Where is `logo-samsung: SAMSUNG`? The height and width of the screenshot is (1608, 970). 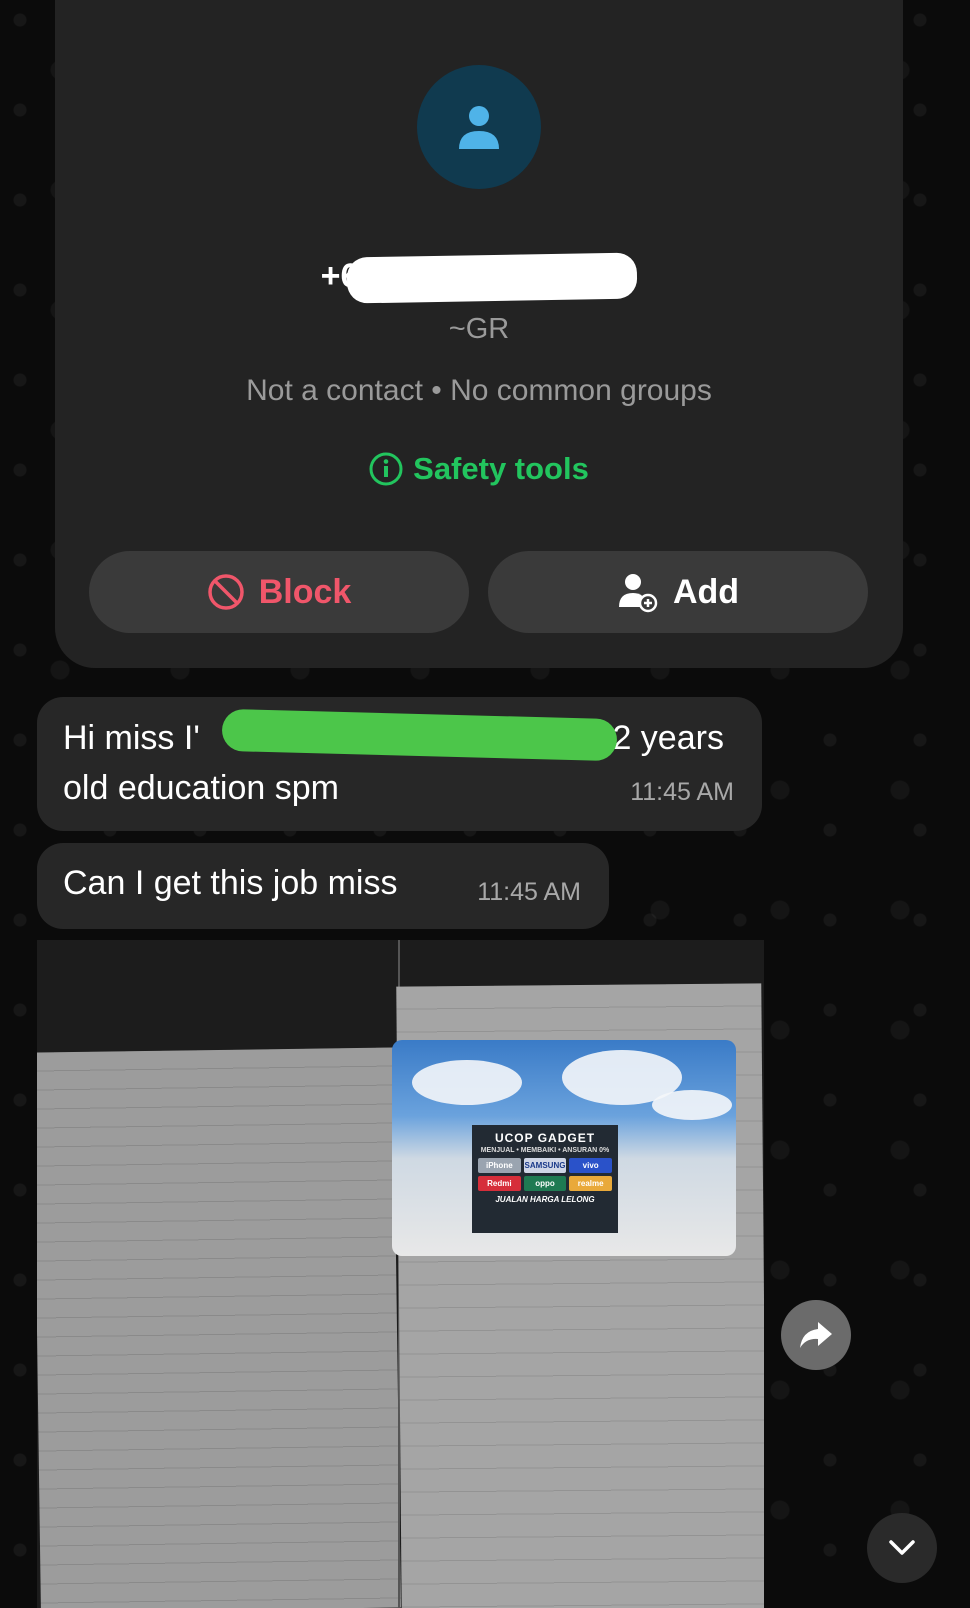 logo-samsung: SAMSUNG is located at coordinates (545, 1165).